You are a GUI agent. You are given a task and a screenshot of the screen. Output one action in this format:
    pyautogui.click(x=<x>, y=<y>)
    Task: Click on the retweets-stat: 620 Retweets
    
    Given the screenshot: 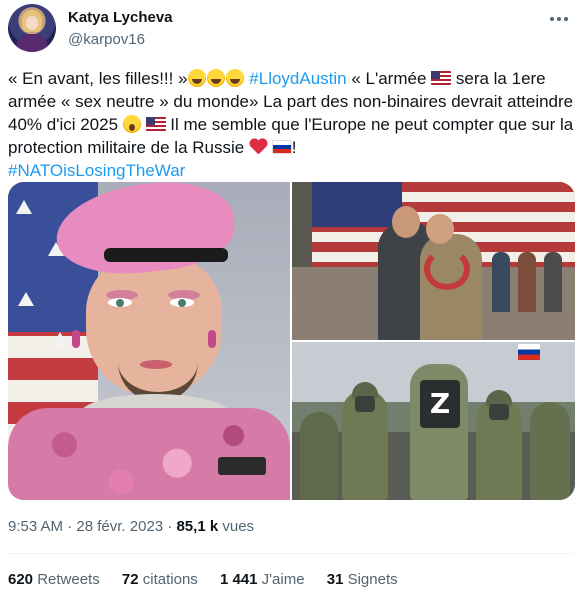 What is the action you would take?
    pyautogui.click(x=54, y=579)
    